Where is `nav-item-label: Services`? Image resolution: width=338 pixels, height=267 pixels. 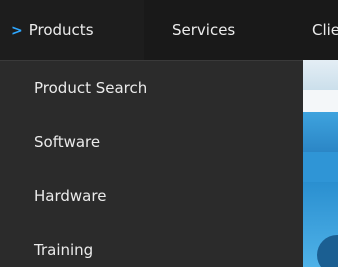
nav-item-label: Services is located at coordinates (204, 30).